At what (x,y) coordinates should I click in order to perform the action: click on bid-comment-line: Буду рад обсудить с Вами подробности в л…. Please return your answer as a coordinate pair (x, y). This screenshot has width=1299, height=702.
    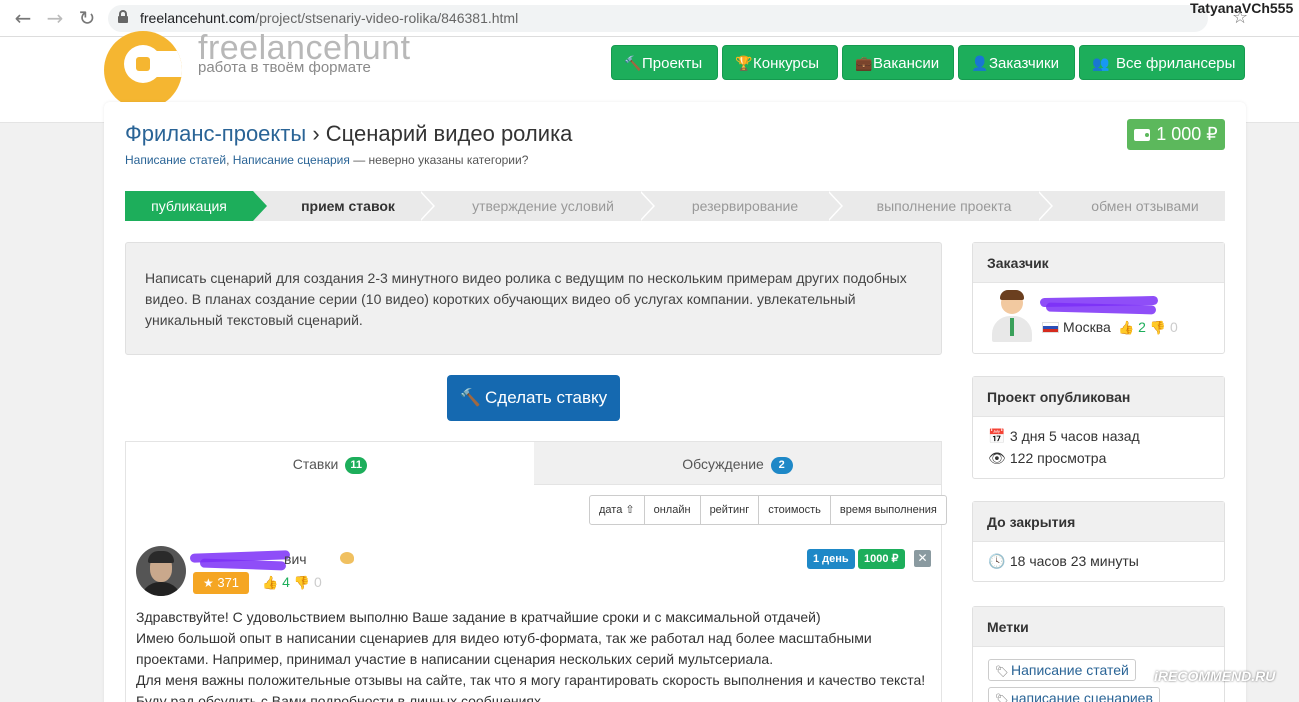
    Looking at the image, I should click on (340, 697).